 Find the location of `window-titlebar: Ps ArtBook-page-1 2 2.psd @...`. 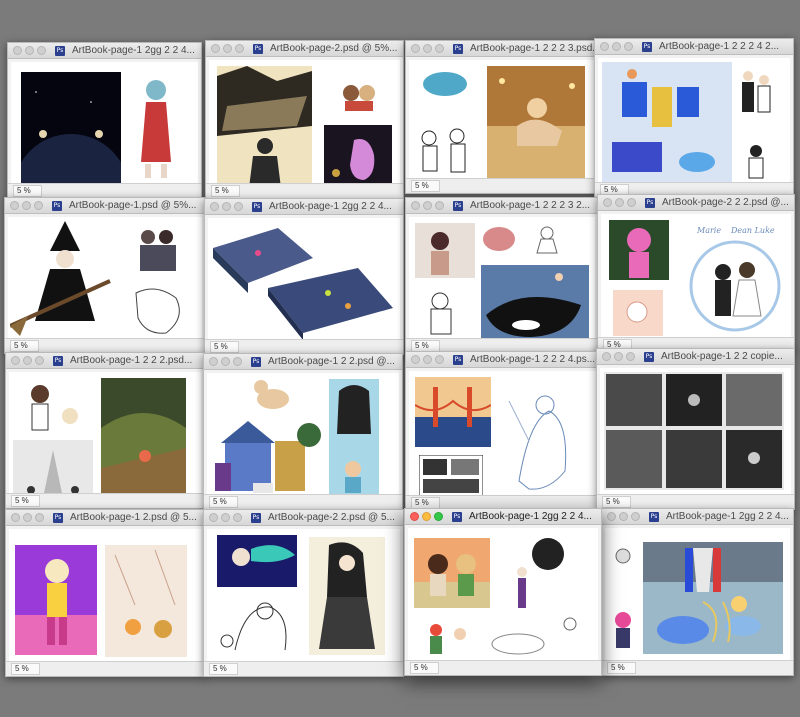

window-titlebar: Ps ArtBook-page-1 2 2.psd @... is located at coordinates (303, 362).